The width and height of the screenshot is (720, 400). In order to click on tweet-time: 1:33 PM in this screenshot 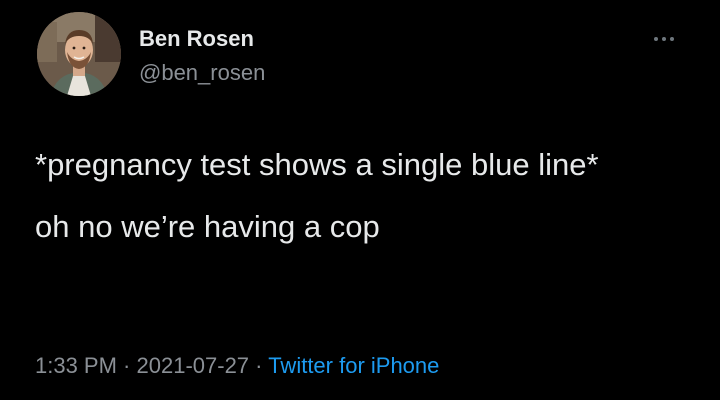, I will do `click(76, 365)`.